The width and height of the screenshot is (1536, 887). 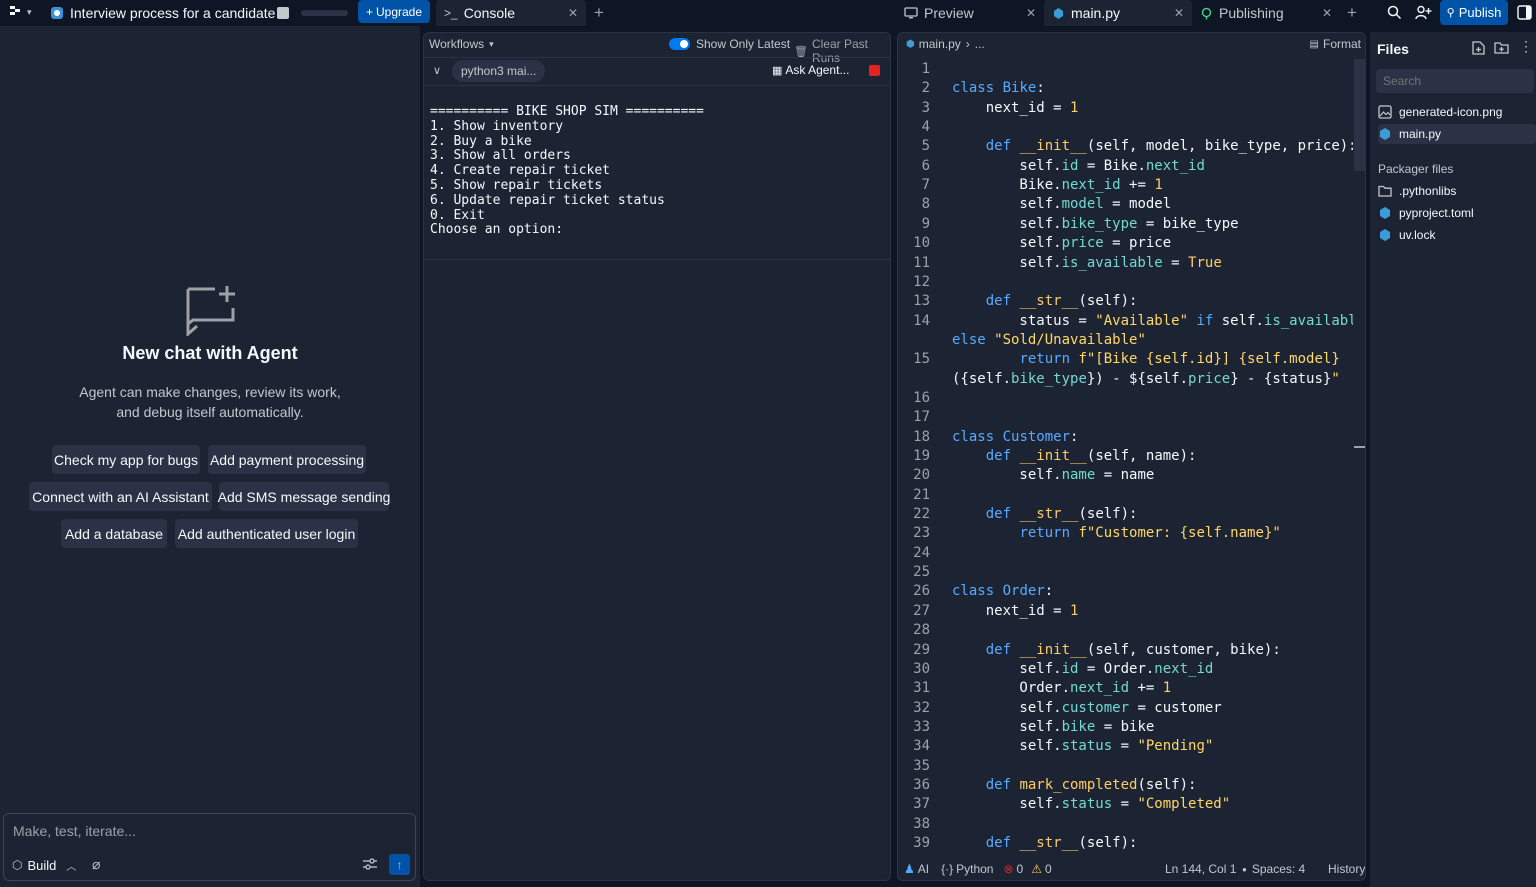 What do you see at coordinates (1125, 785) in the screenshot?
I see `code-line: 36 def mark_completed(self):` at bounding box center [1125, 785].